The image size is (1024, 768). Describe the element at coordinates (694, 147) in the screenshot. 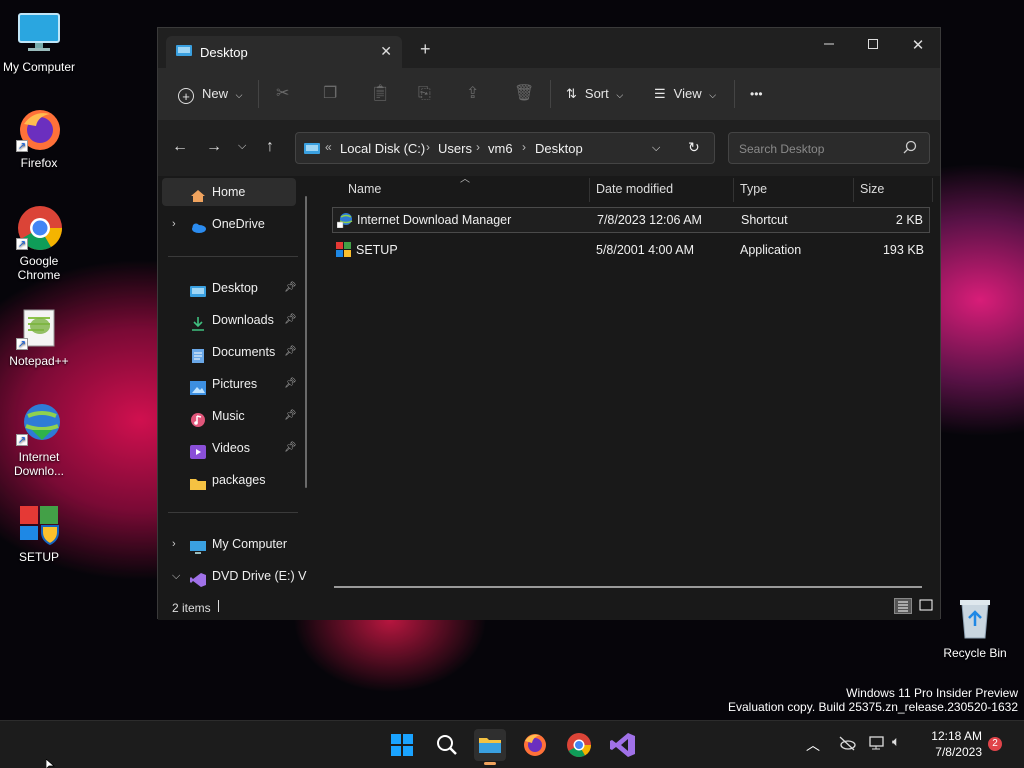

I see `refresh-icon: ↻` at that location.